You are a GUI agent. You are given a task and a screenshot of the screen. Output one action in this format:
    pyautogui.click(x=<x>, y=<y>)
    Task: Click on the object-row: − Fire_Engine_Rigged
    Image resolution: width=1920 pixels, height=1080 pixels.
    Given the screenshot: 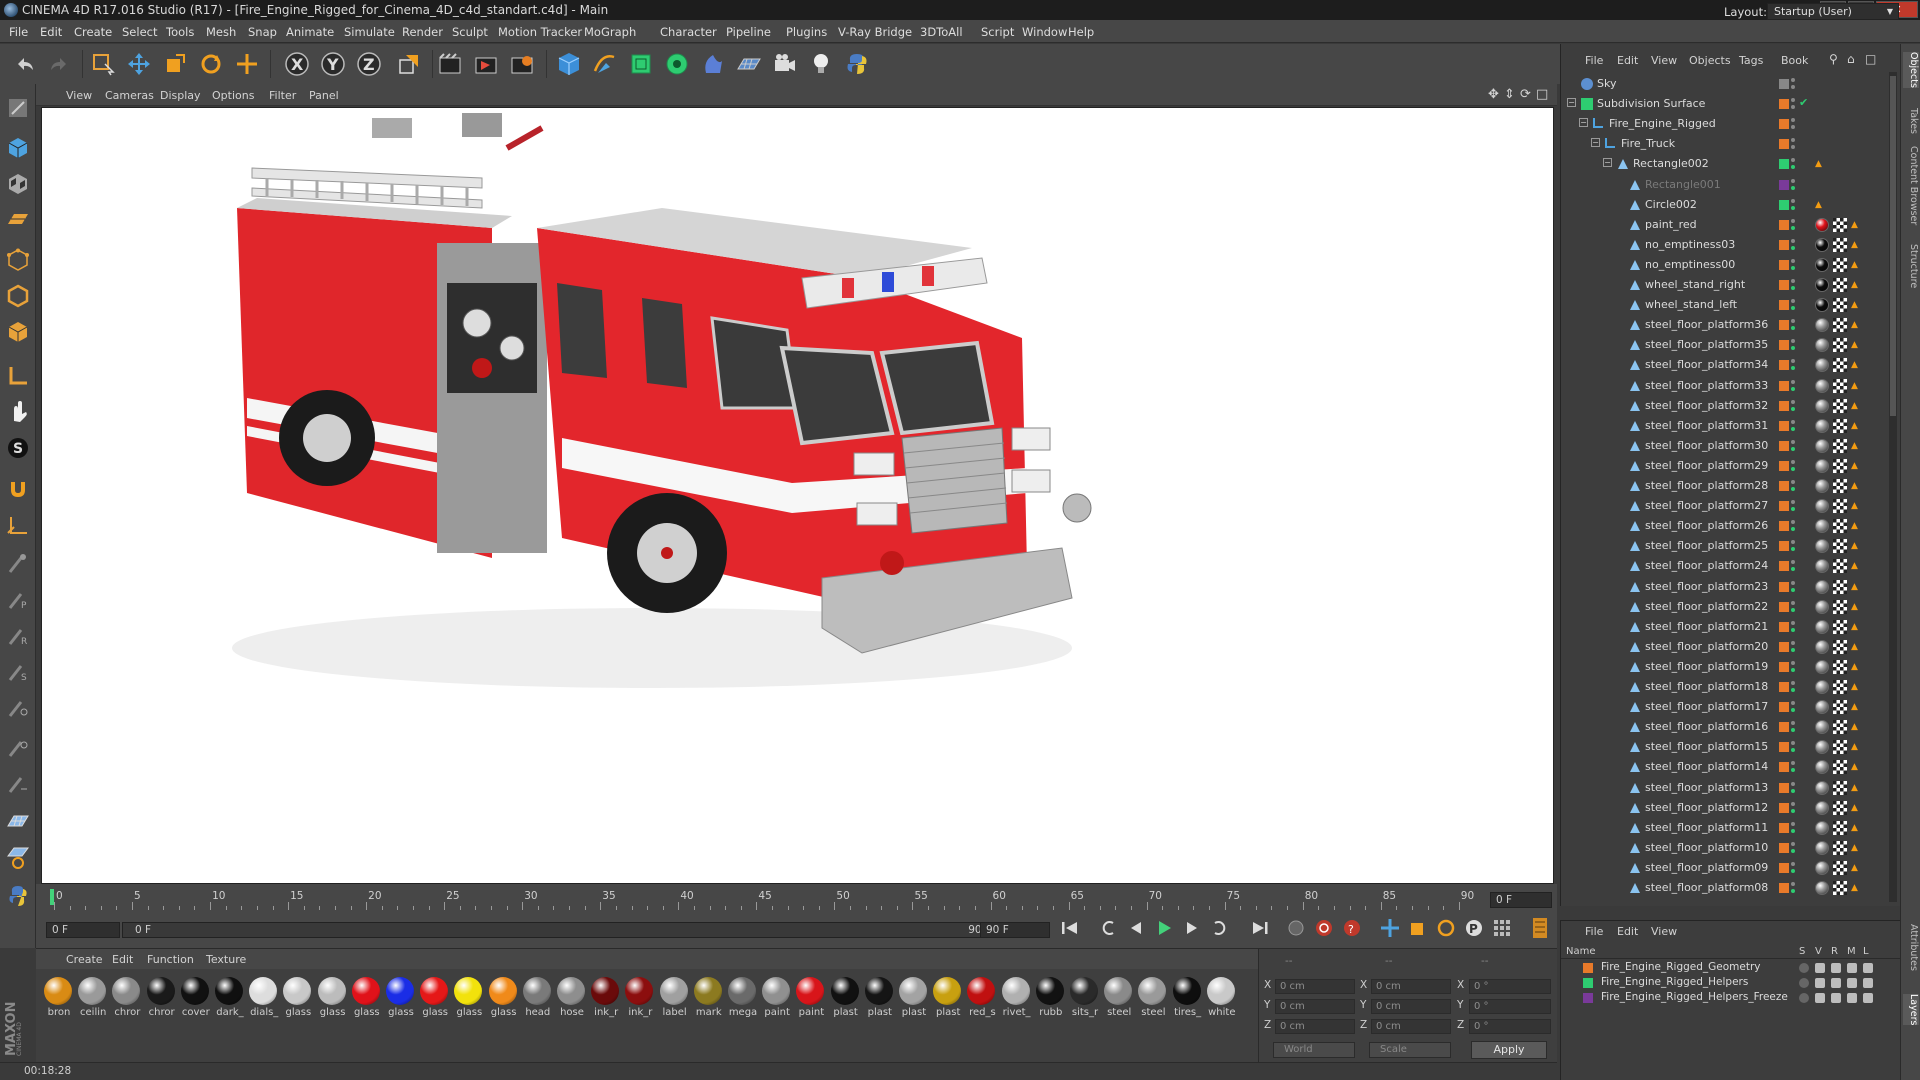 What is the action you would take?
    pyautogui.click(x=1724, y=124)
    